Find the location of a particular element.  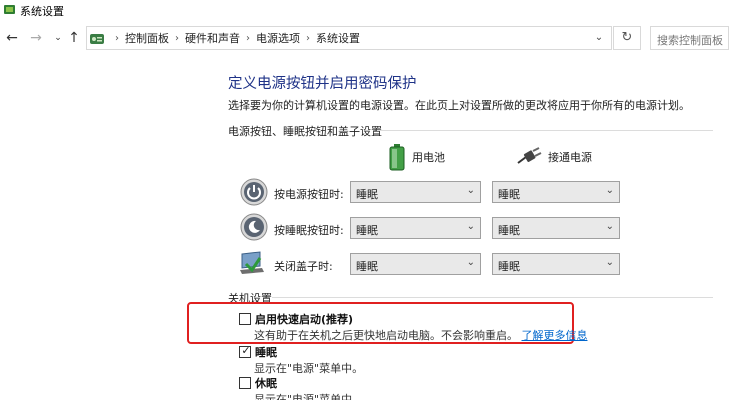

refresh-icon: ↻ is located at coordinates (627, 37).